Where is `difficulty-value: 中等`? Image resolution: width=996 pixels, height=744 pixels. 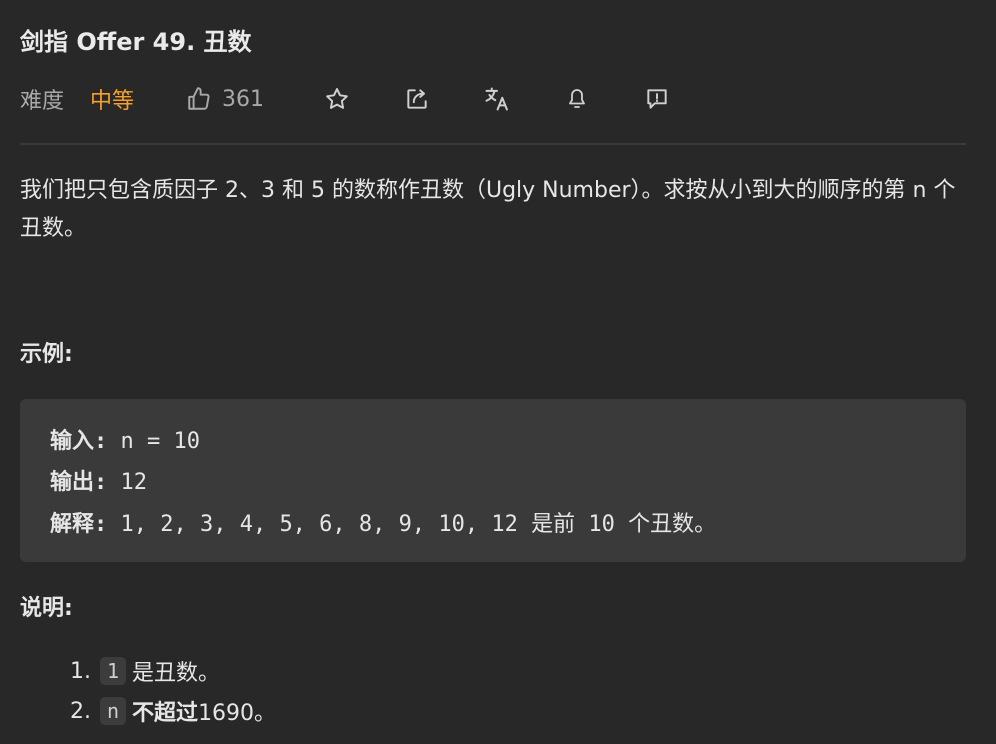 difficulty-value: 中等 is located at coordinates (112, 101).